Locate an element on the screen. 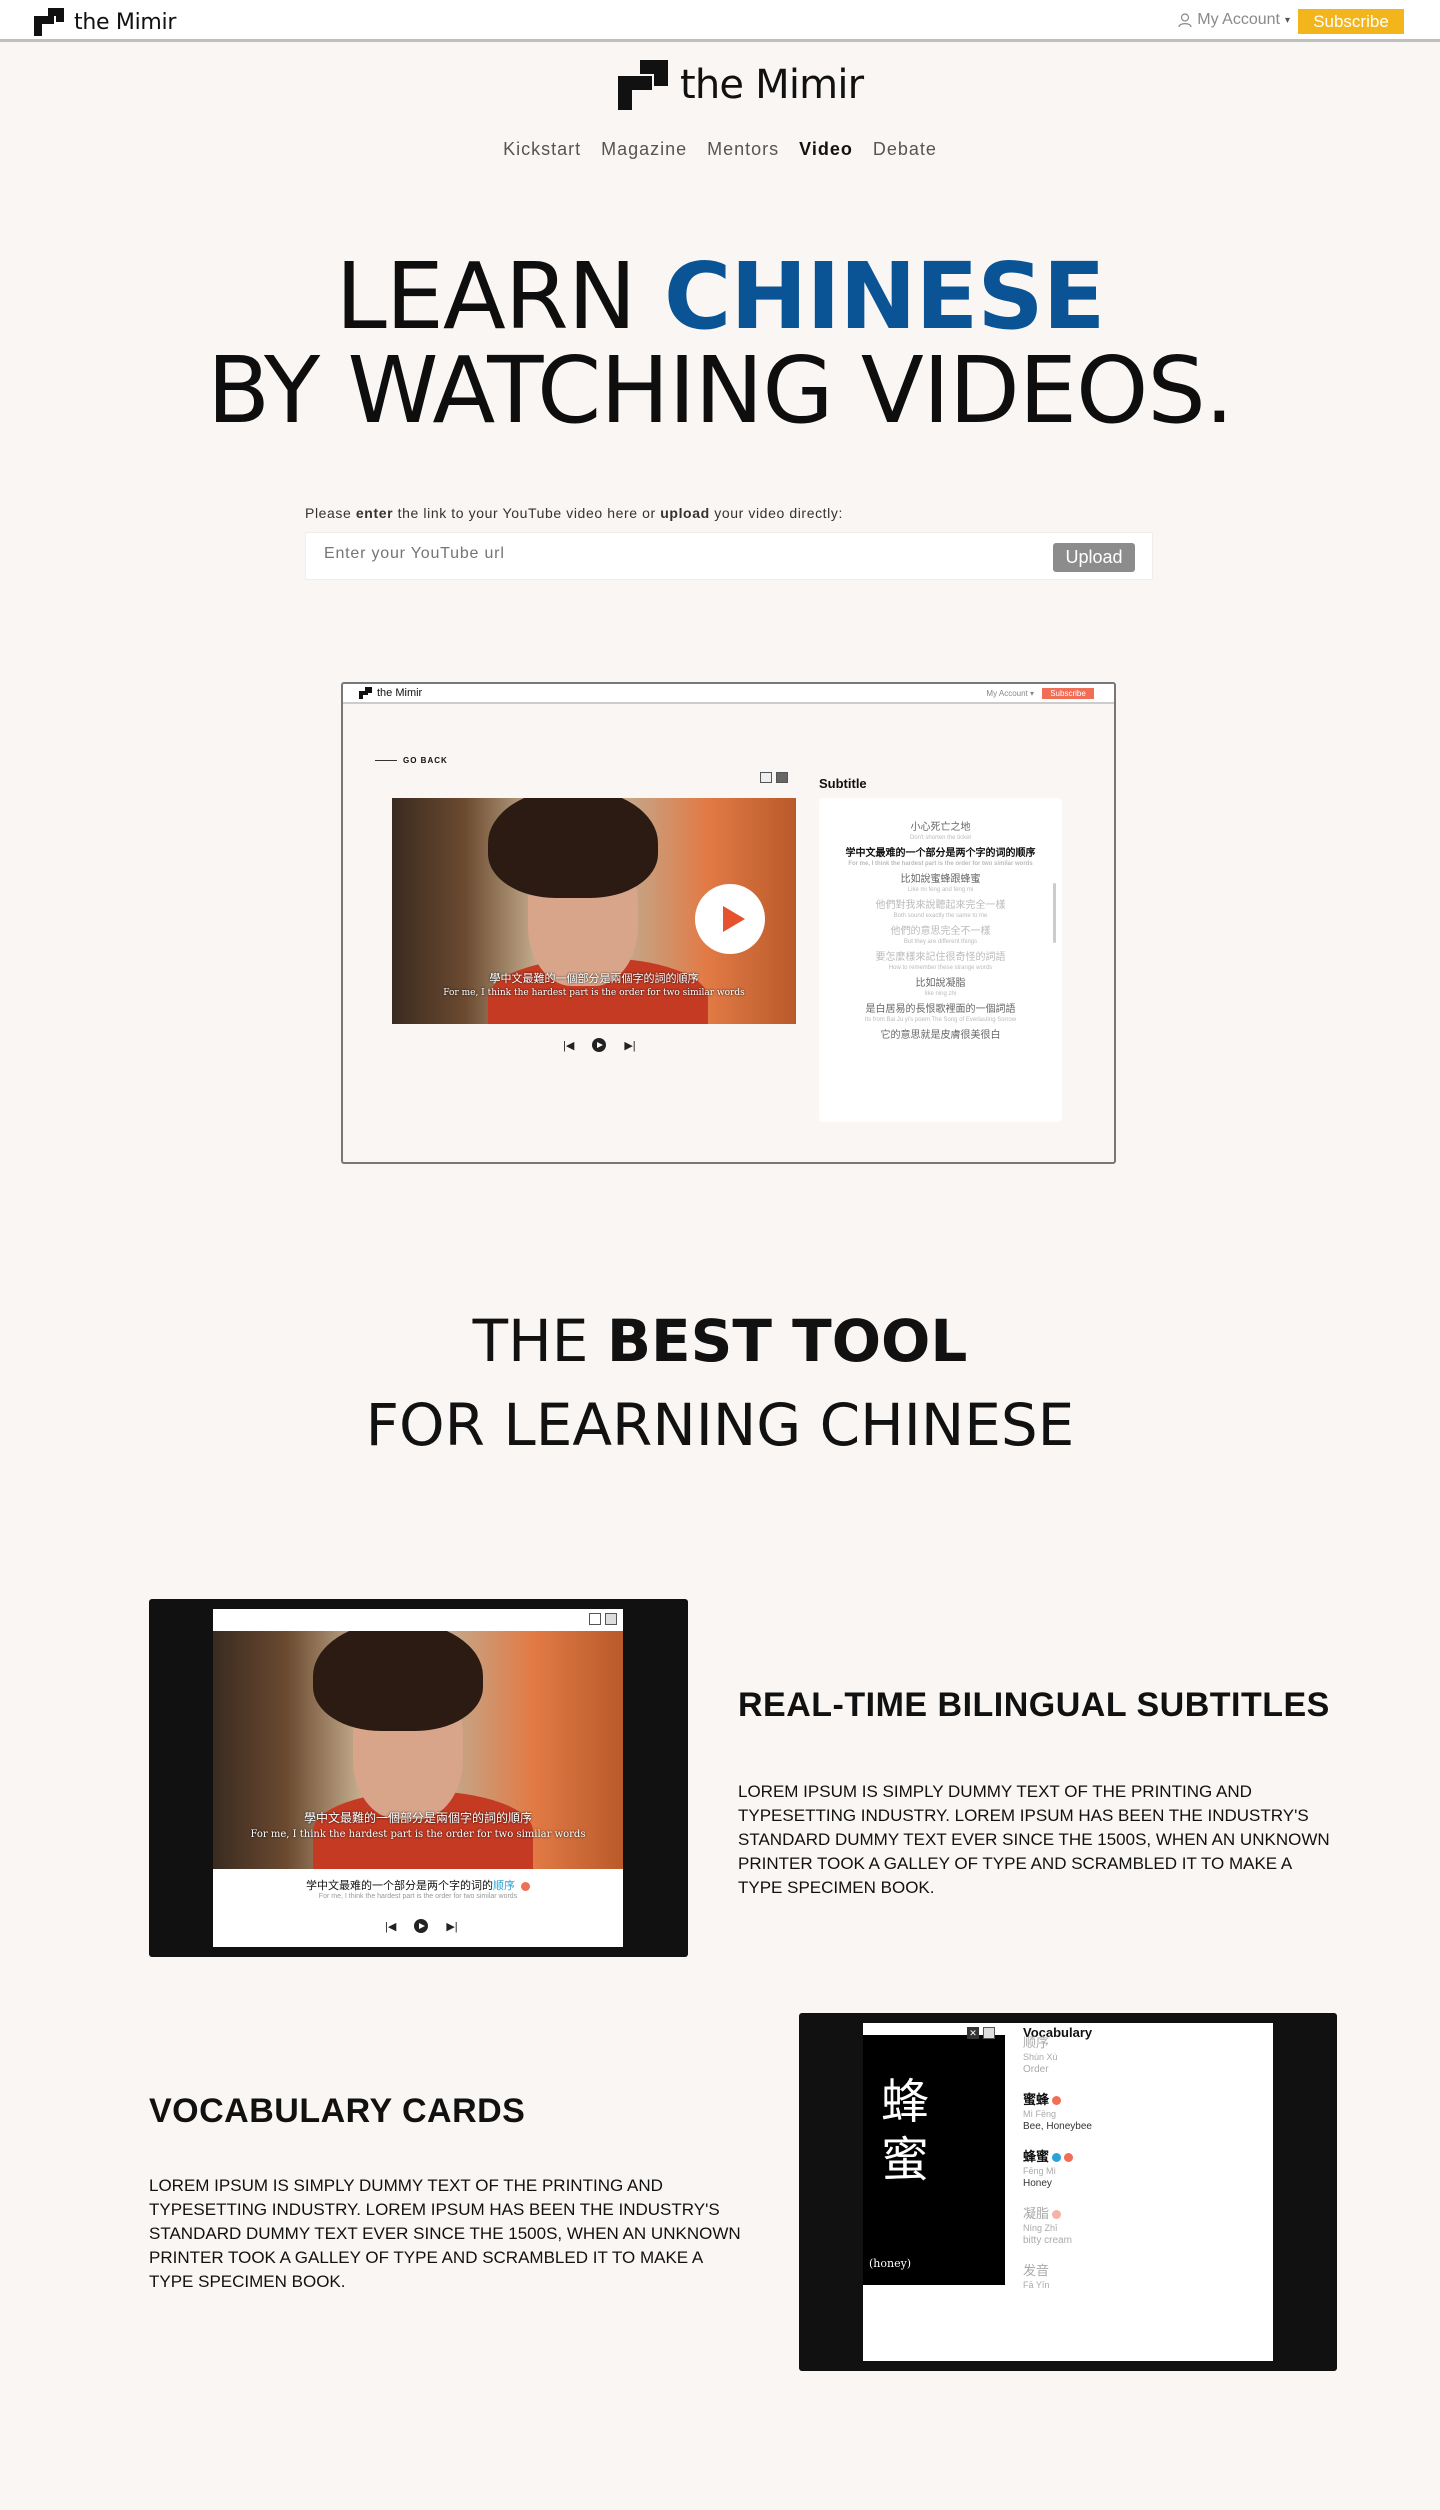  play-pause-icon is located at coordinates (599, 1045).